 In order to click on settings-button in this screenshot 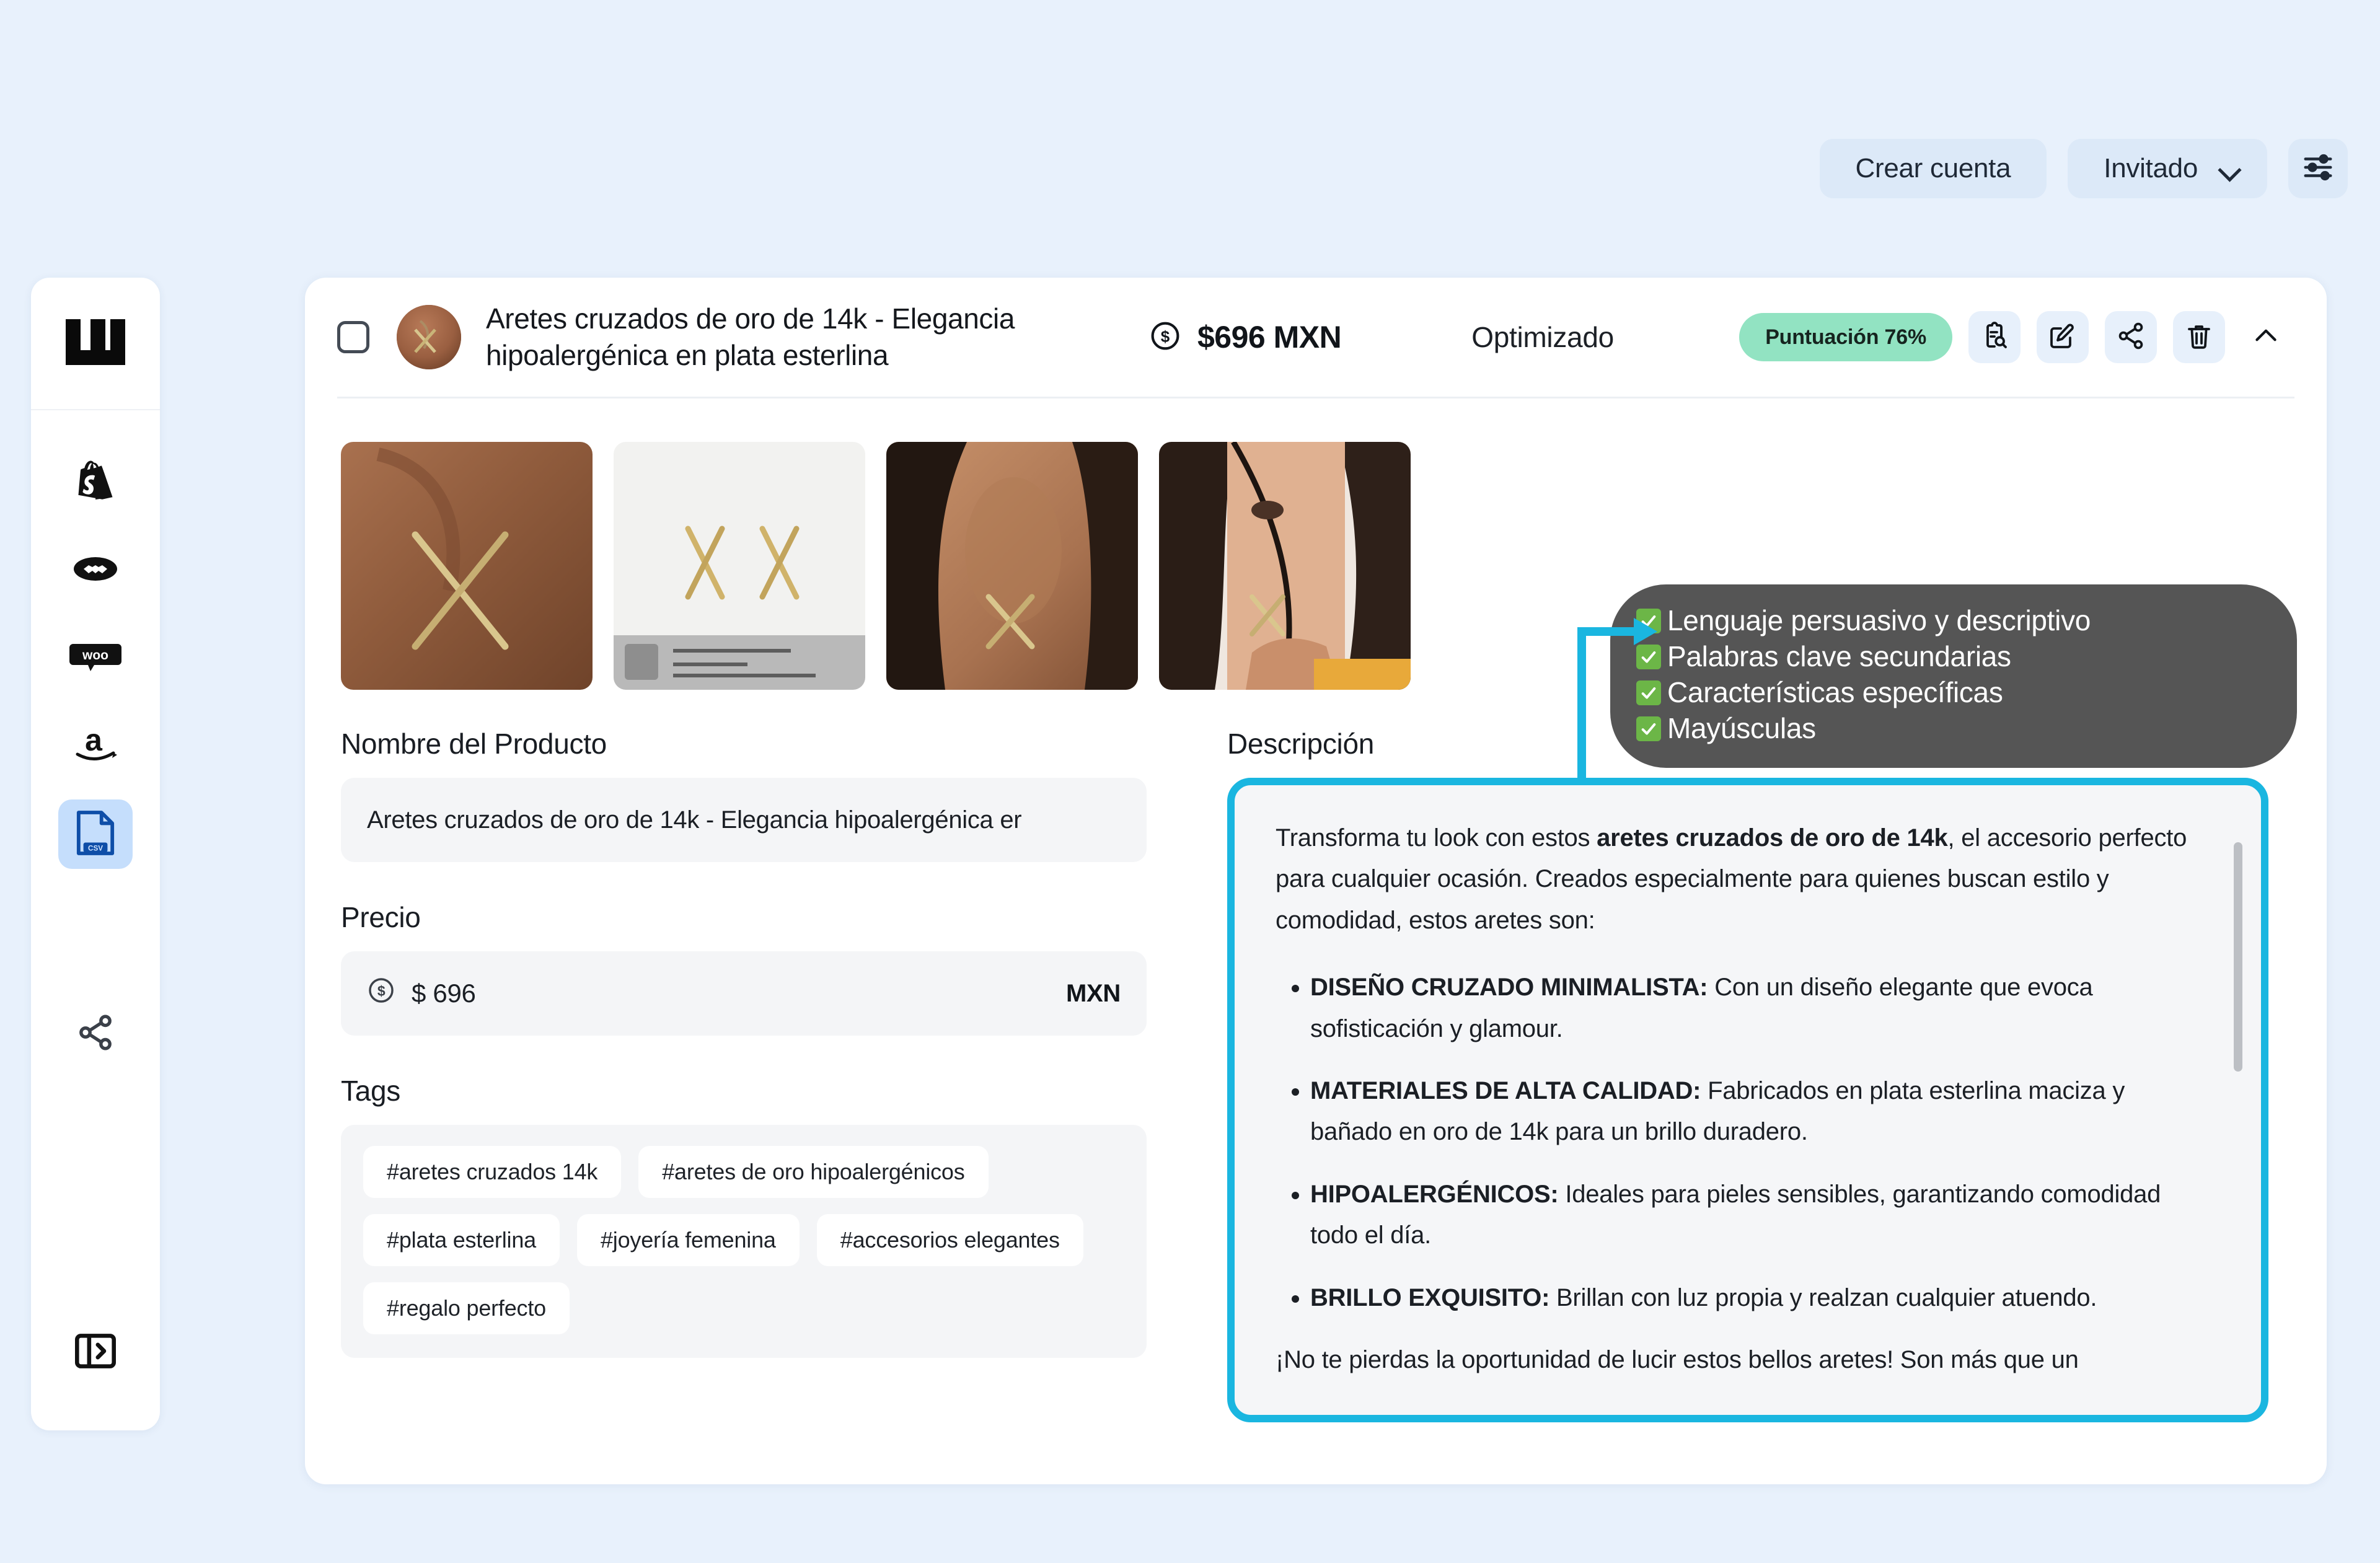, I will do `click(2318, 168)`.